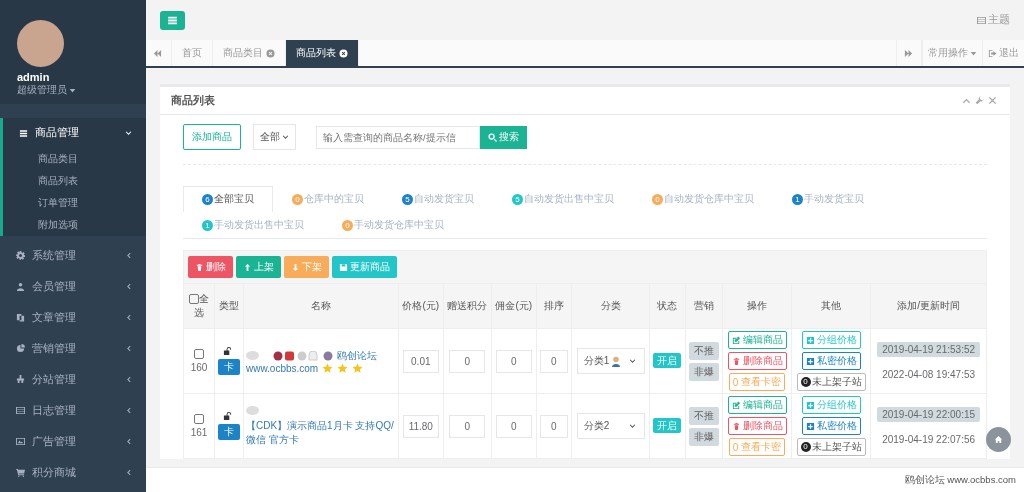 The width and height of the screenshot is (1024, 492). Describe the element at coordinates (992, 53) in the screenshot. I see `logout-icon` at that location.